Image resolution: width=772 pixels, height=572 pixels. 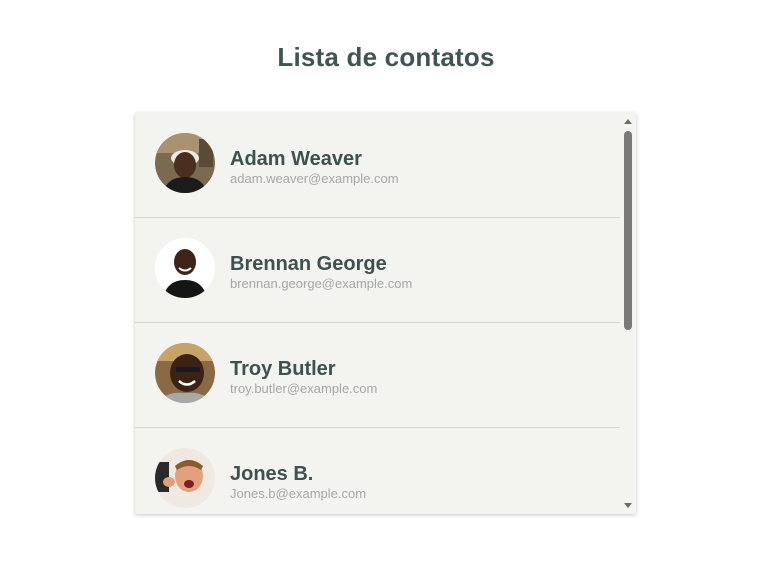 I want to click on contact-email: adam.weaver@example.com, so click(x=314, y=178).